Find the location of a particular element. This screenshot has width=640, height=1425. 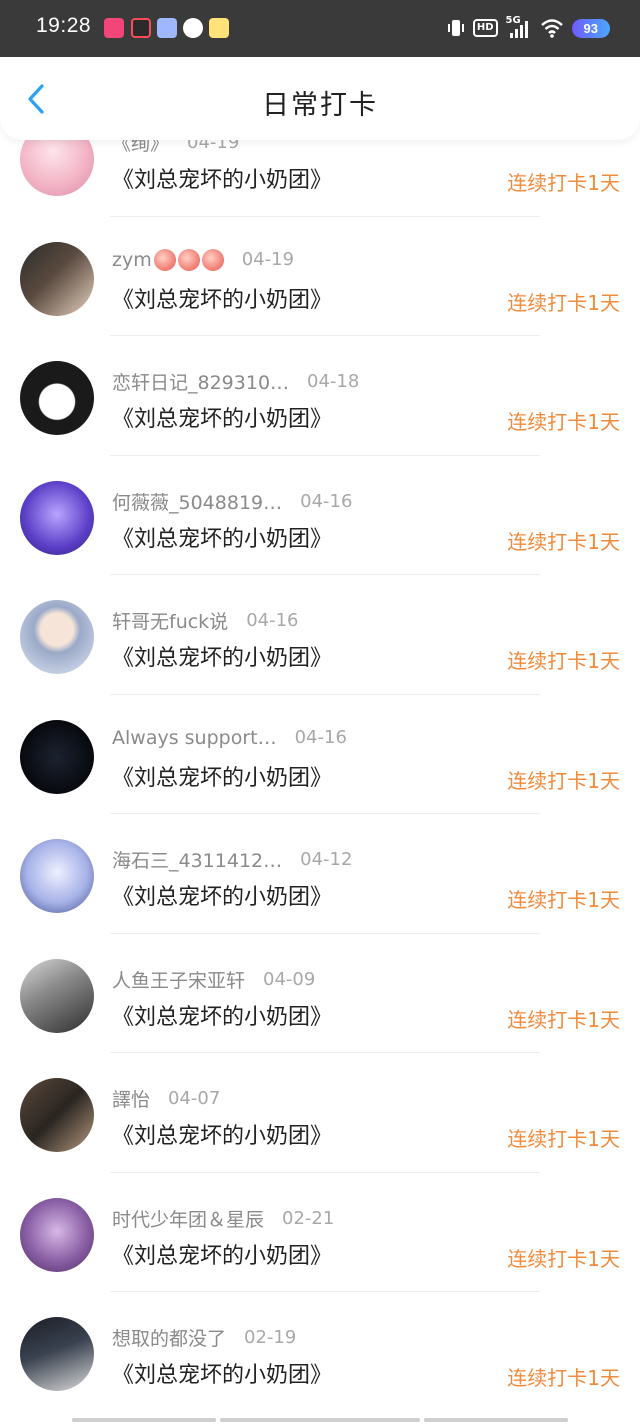

user-info: zym 04-19 is located at coordinates (203, 259).